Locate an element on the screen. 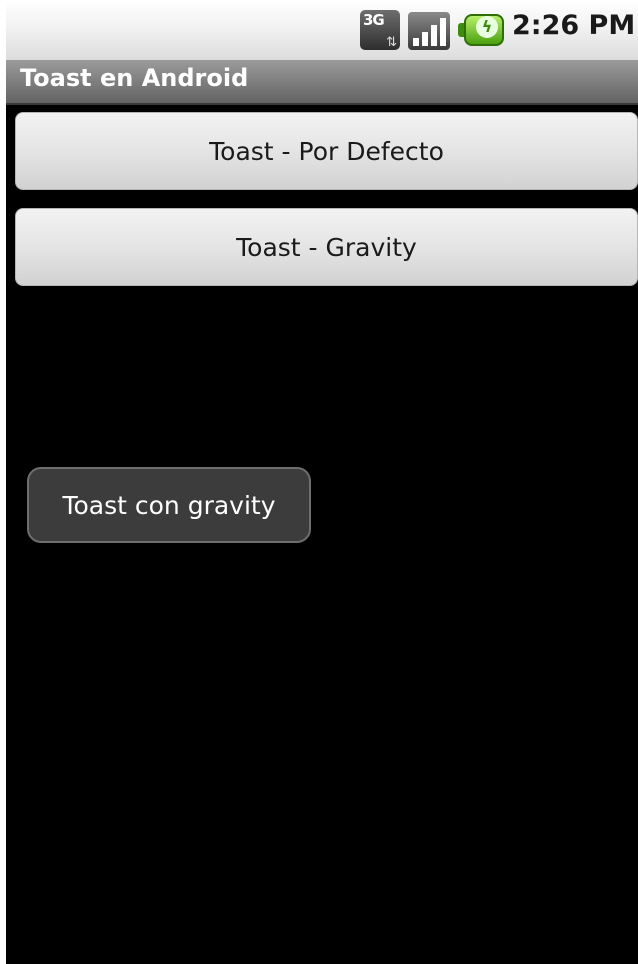 The width and height of the screenshot is (638, 964). toast-gravity-button: Toast - Gravity is located at coordinates (326, 247).